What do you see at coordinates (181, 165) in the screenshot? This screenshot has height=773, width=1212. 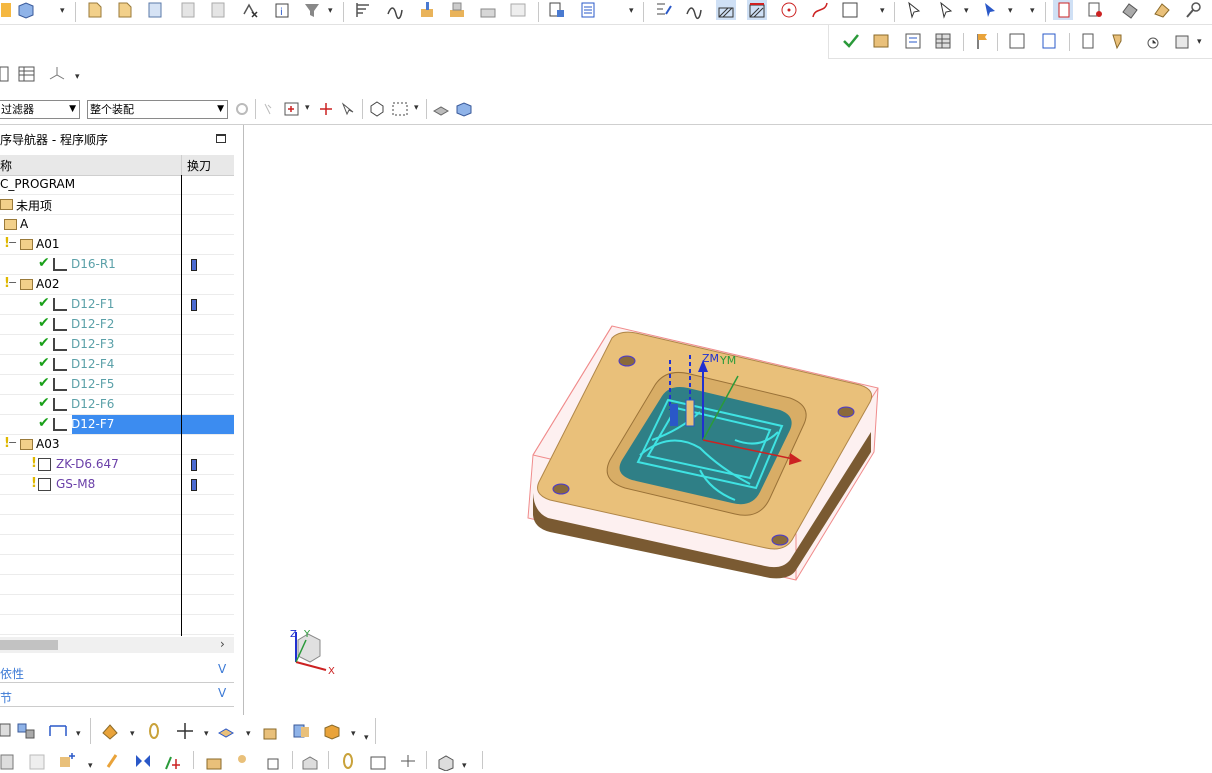 I see `column-divider` at bounding box center [181, 165].